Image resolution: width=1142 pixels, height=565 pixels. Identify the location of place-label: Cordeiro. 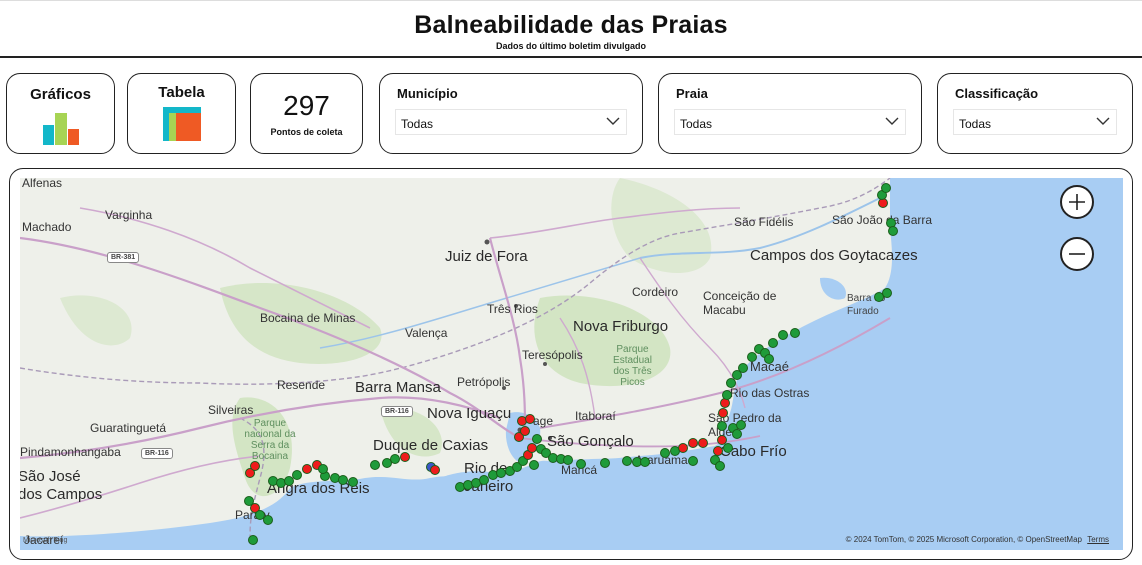
(655, 292).